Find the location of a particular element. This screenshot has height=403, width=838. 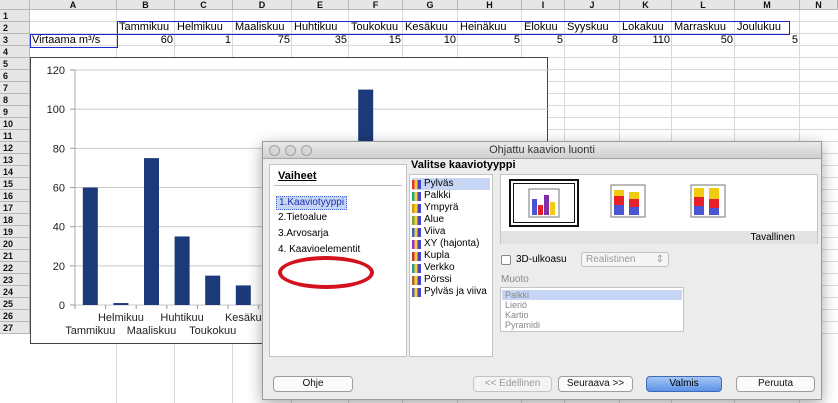

chart-type-label: Ympyrä is located at coordinates (441, 207).